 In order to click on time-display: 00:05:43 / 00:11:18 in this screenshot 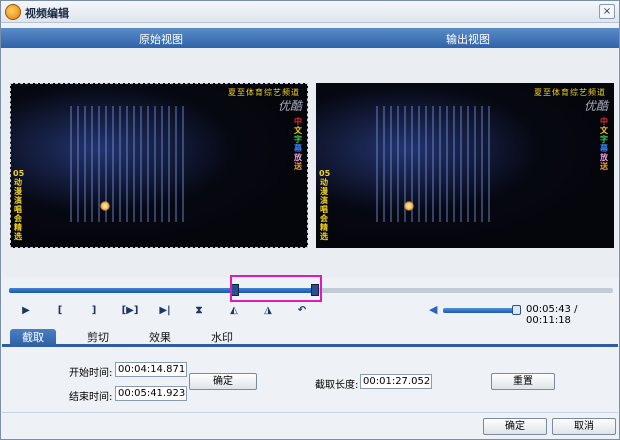, I will do `click(552, 315)`.